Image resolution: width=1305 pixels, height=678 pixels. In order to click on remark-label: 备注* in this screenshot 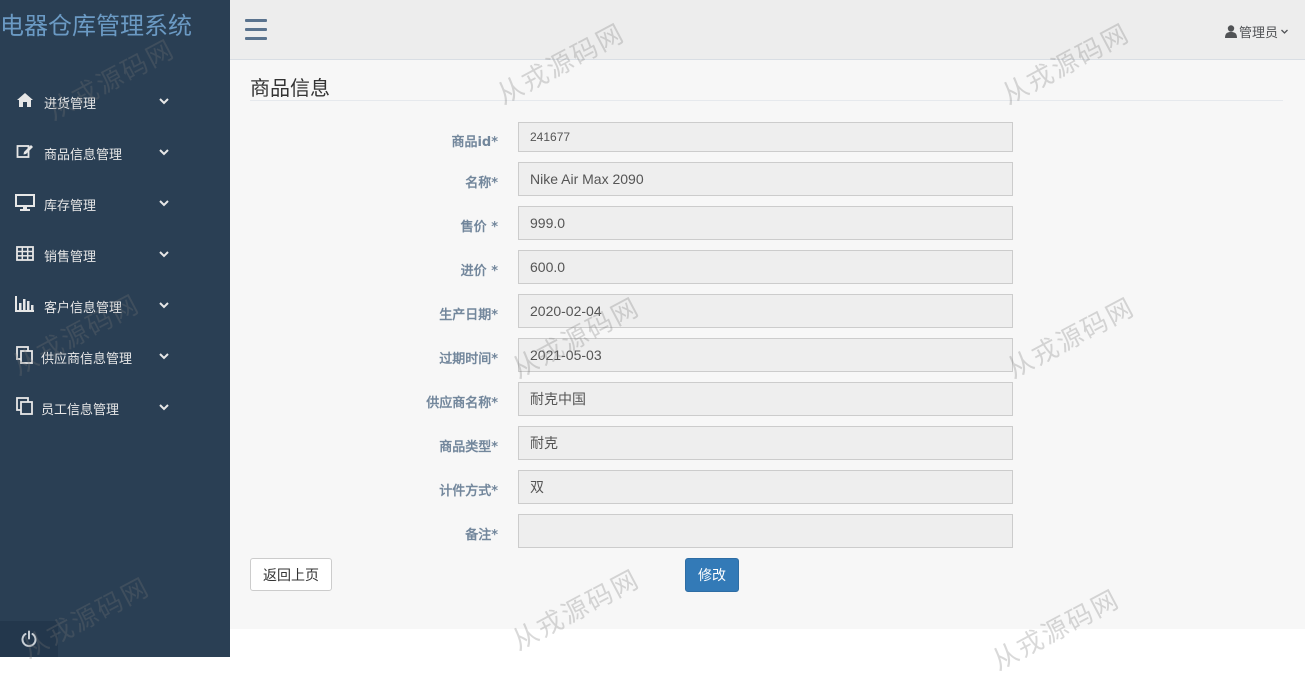, I will do `click(481, 535)`.